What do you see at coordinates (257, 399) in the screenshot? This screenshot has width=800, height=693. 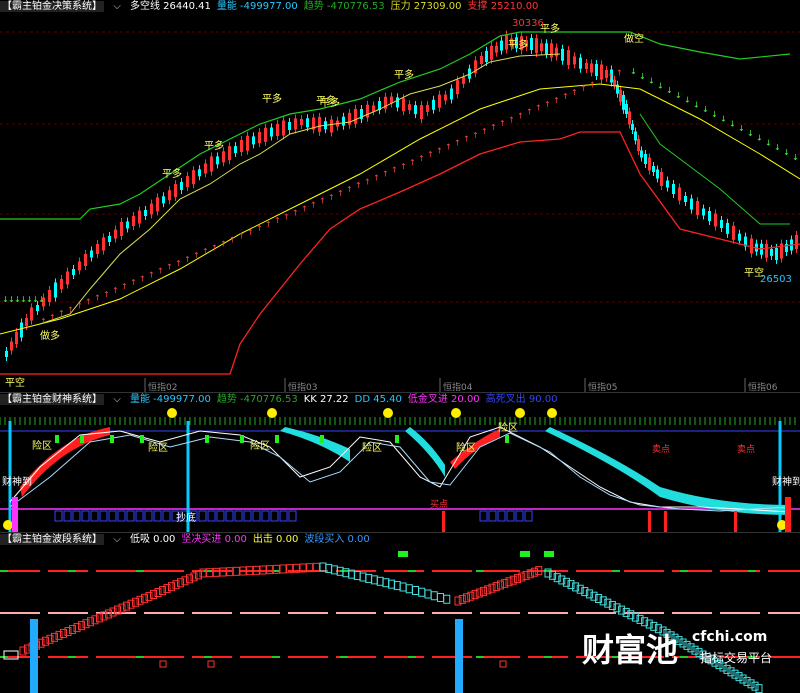 I see `wealth-indicator-item: 趋势 -470776.53` at bounding box center [257, 399].